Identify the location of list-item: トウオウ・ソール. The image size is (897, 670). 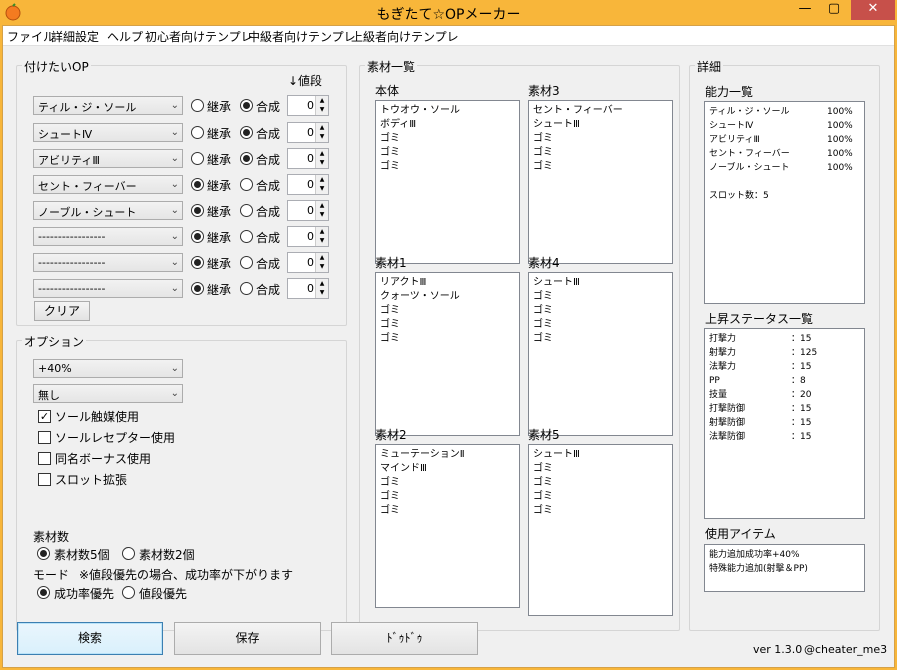
(447, 111).